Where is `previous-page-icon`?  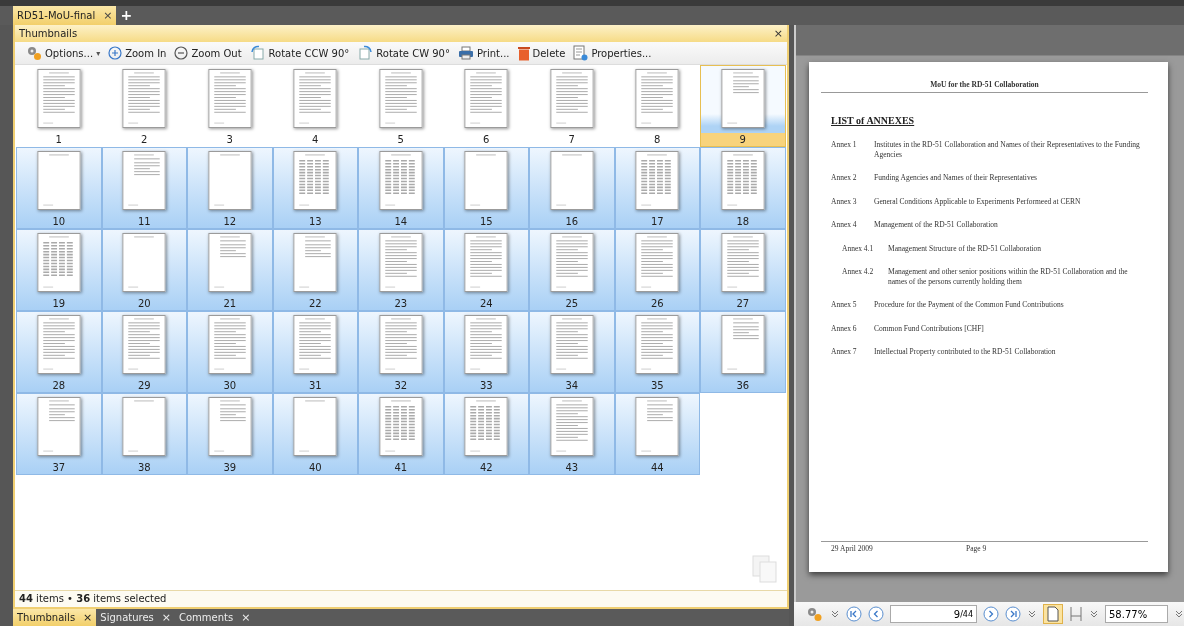
previous-page-icon is located at coordinates (876, 614).